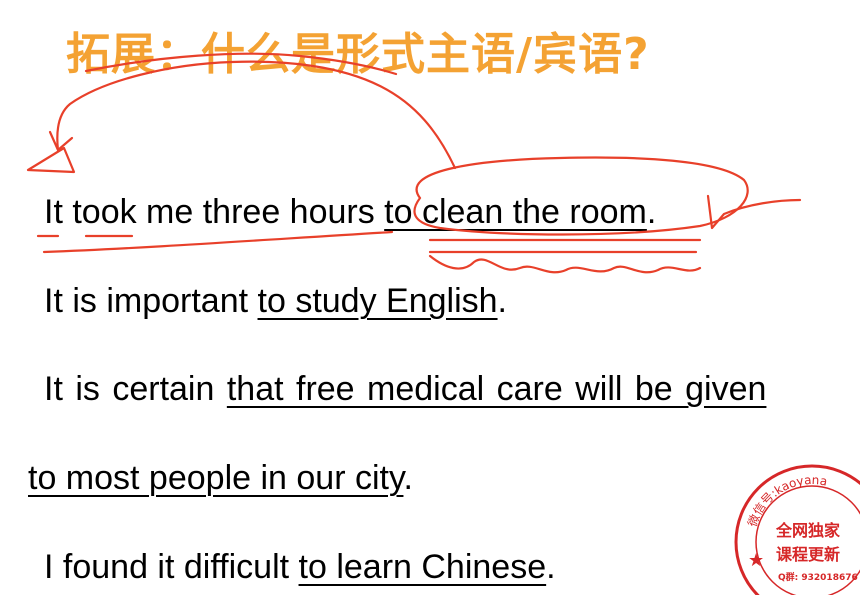 The image size is (860, 595). I want to click on sentence-2: It is important to study English., so click(275, 301).